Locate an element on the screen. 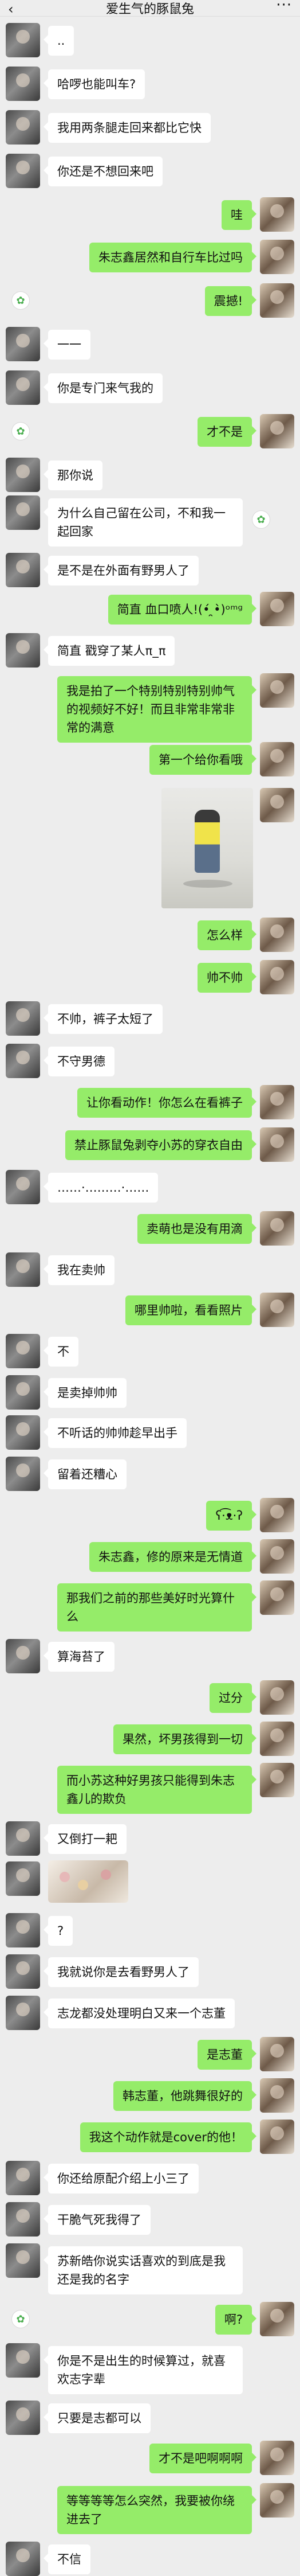 This screenshot has width=300, height=2576. message-bubble: 不听话的帅帅趁早出手 is located at coordinates (115, 1433).